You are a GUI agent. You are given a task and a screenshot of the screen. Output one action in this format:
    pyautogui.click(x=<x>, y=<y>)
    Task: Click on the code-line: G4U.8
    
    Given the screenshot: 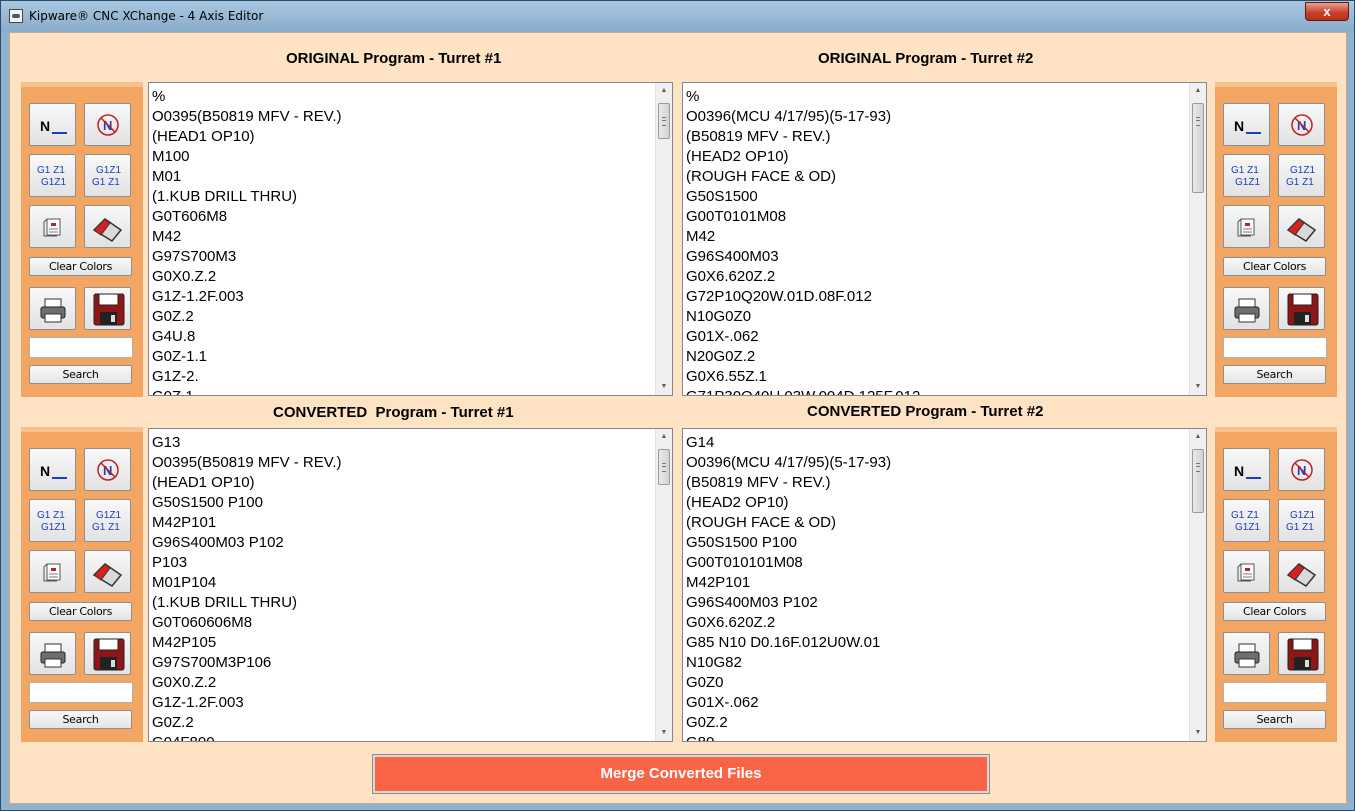 What is the action you would take?
    pyautogui.click(x=174, y=336)
    